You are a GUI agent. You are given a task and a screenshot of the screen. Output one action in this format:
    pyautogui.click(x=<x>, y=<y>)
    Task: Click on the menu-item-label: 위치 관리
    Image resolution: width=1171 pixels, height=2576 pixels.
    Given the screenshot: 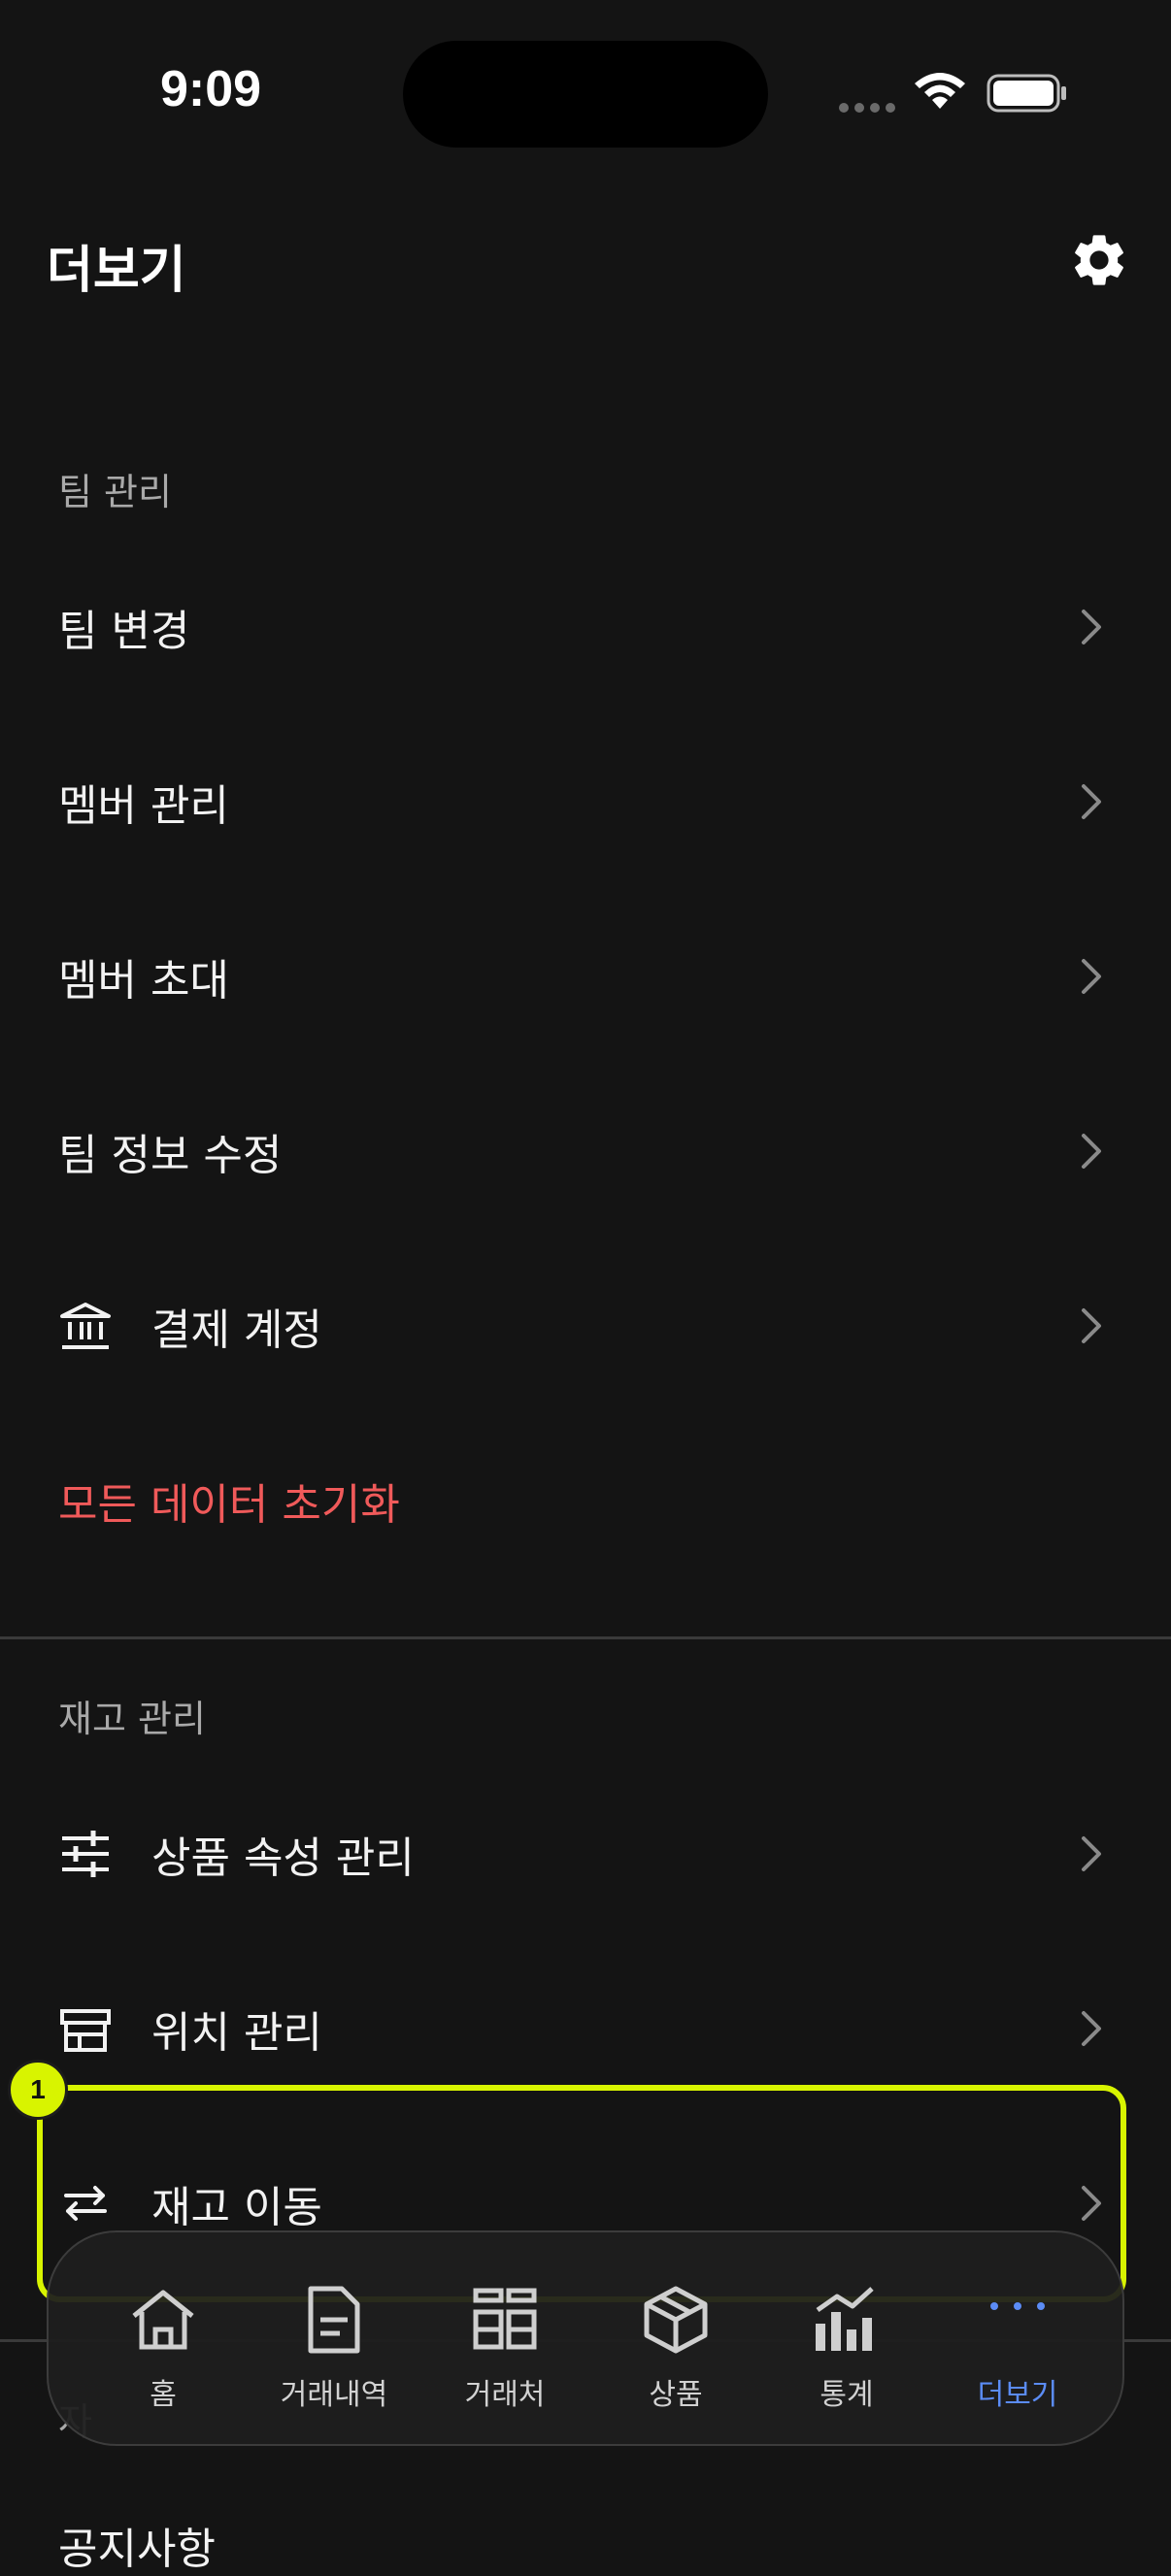 What is the action you would take?
    pyautogui.click(x=237, y=2033)
    